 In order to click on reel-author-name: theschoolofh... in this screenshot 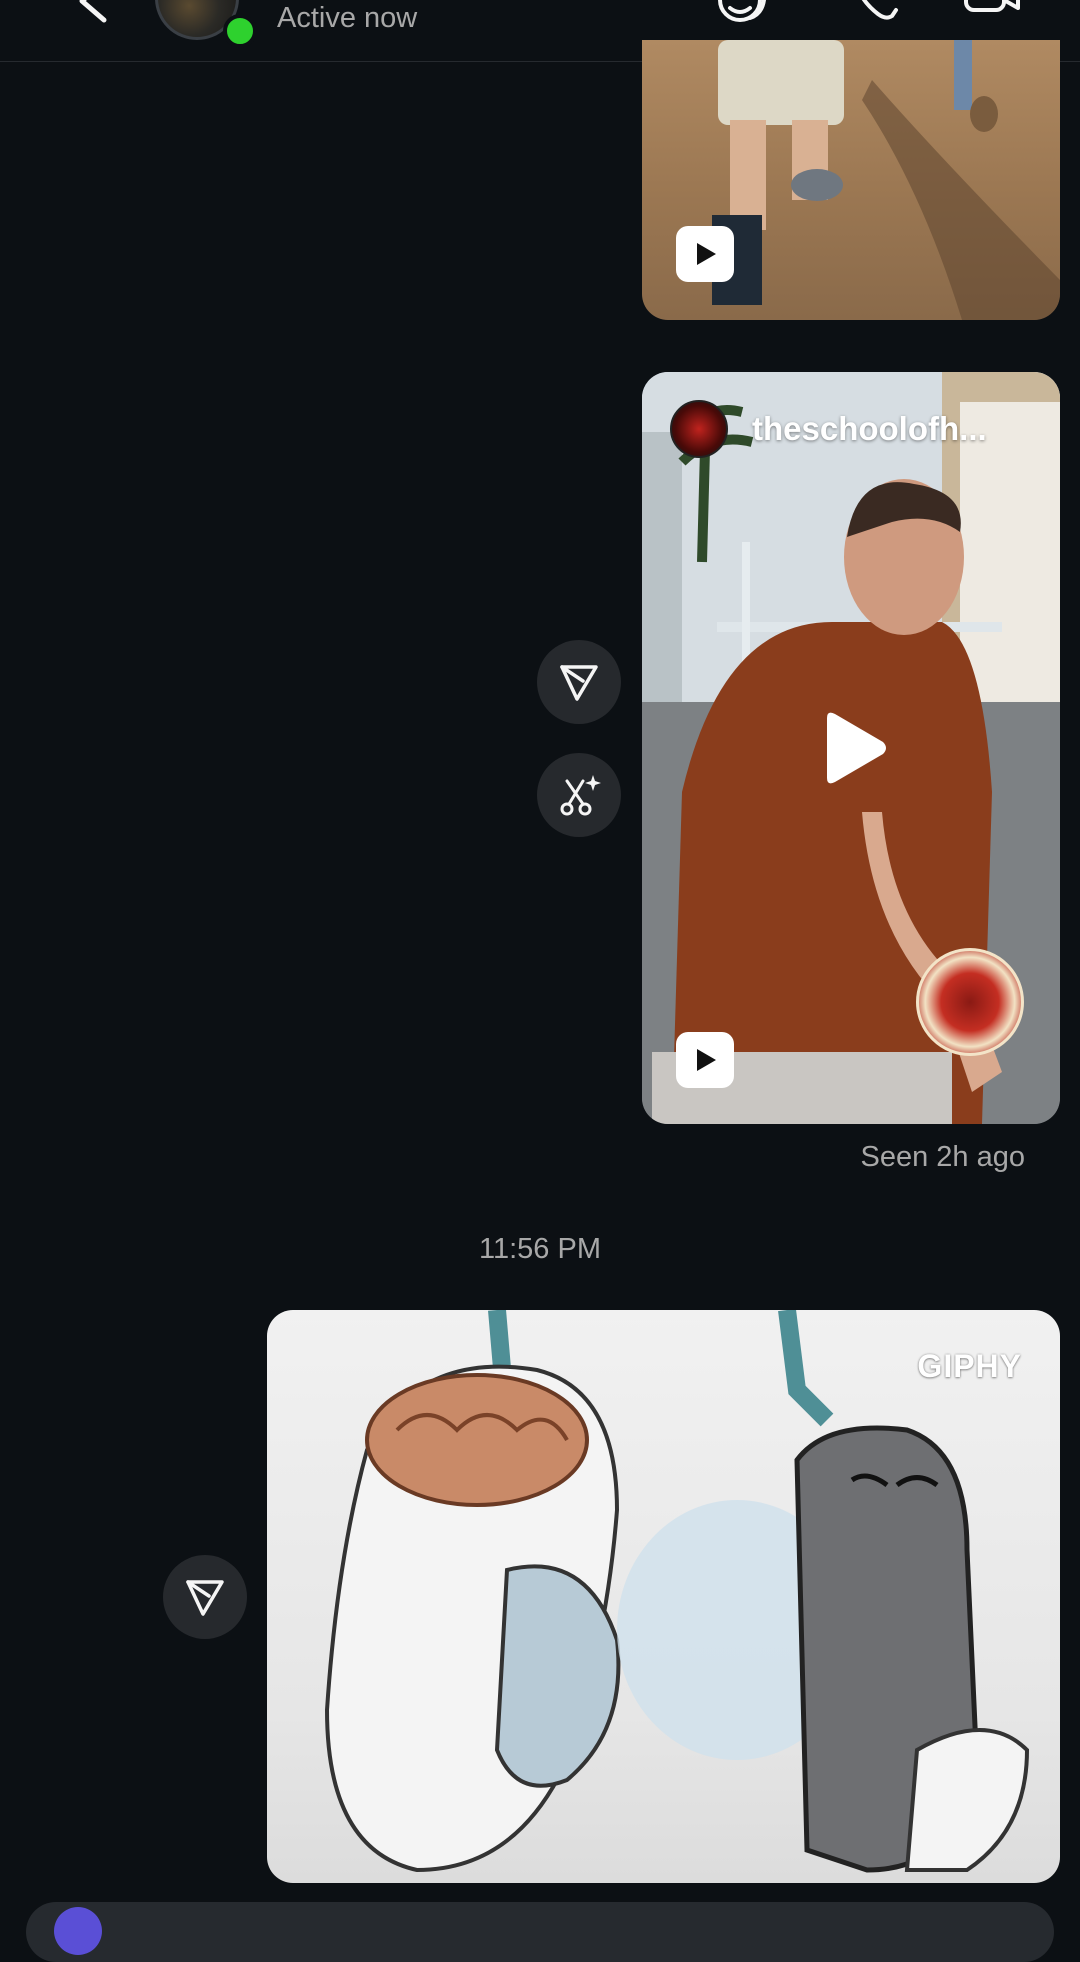, I will do `click(869, 429)`.